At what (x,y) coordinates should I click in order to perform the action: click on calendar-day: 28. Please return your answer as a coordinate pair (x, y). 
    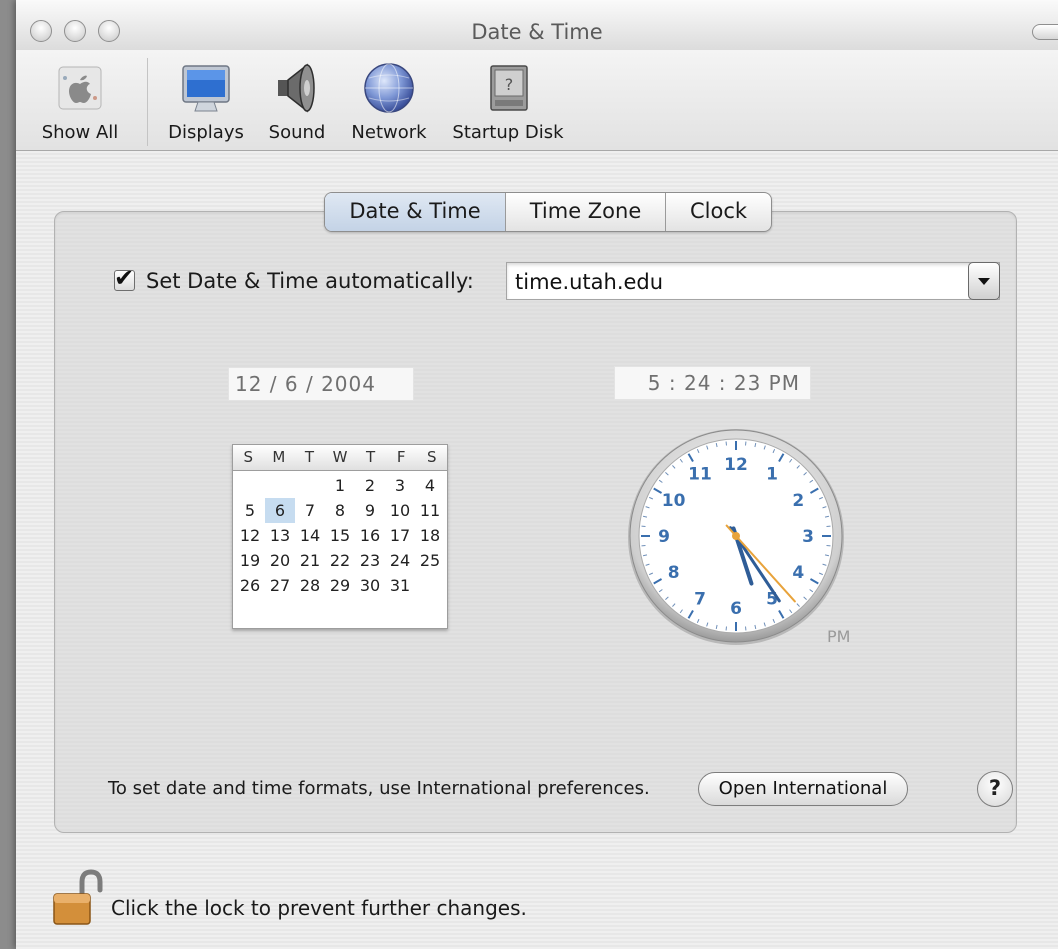
    Looking at the image, I should click on (310, 585).